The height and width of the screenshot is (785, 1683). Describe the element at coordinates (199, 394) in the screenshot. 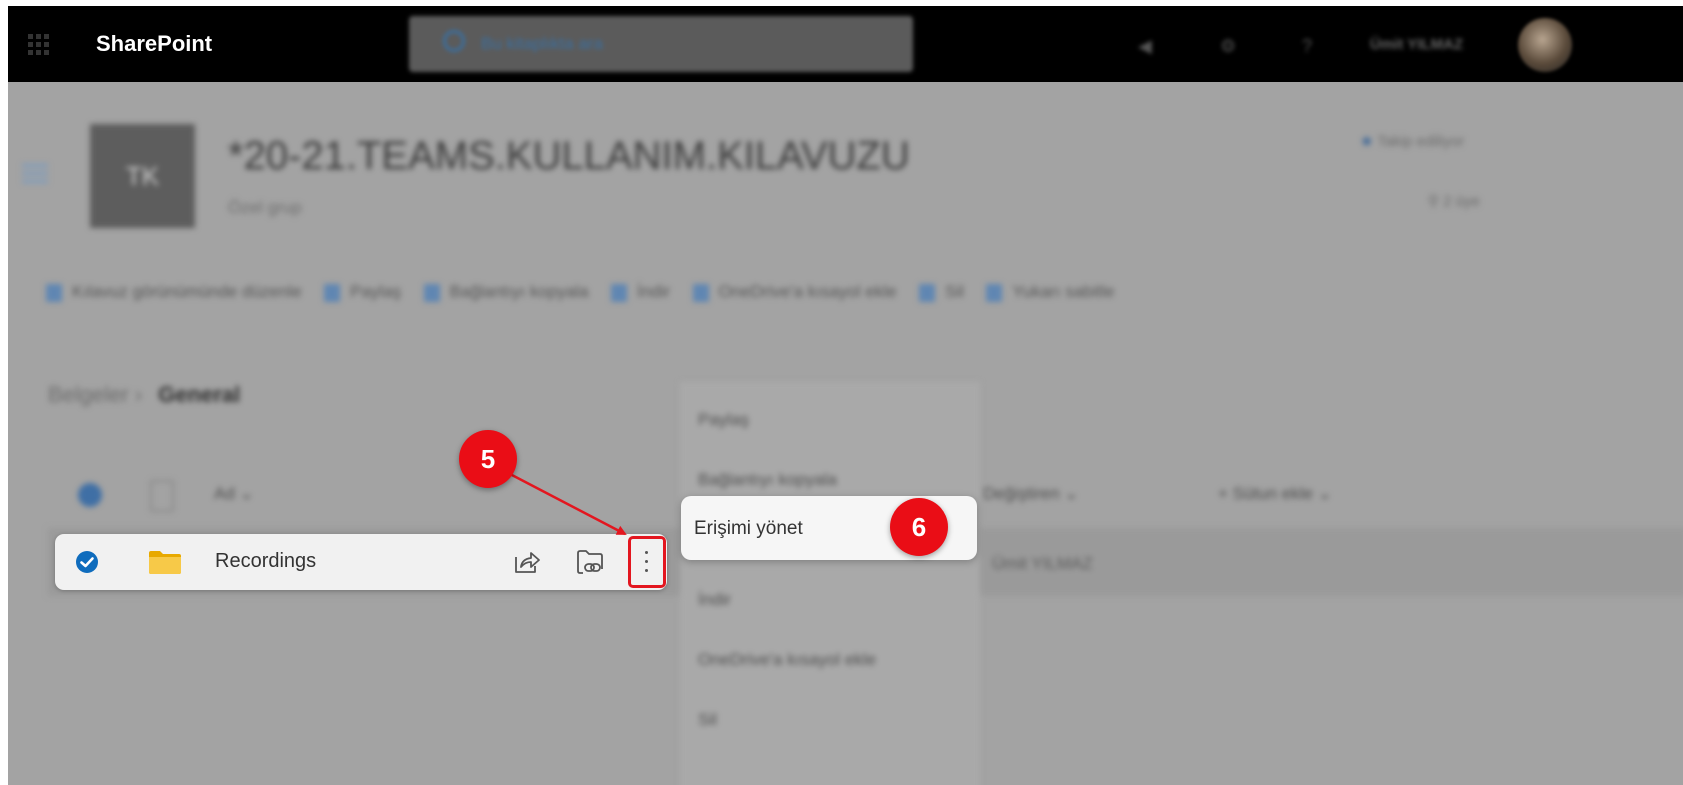

I see `breadcrumb-current: General` at that location.